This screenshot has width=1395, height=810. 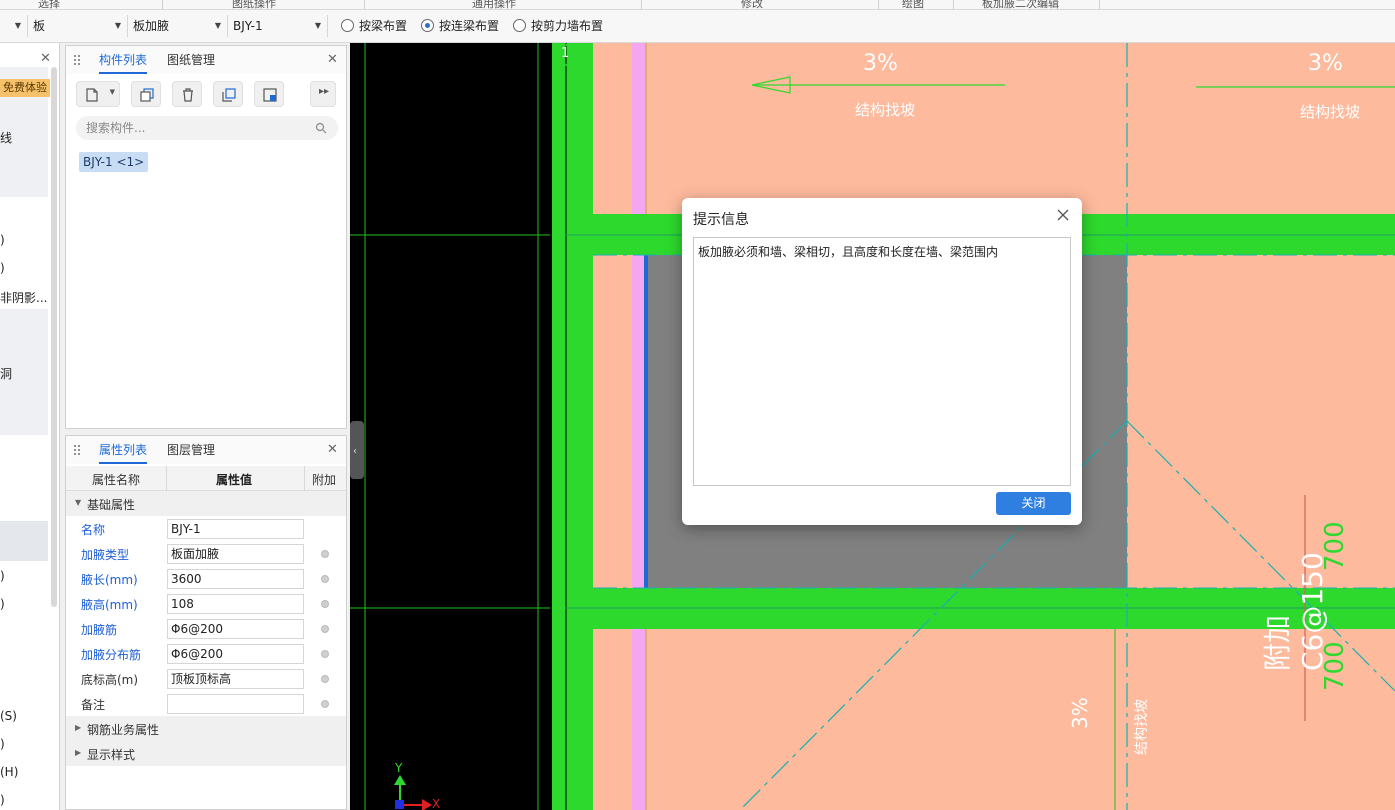 I want to click on close-icon, so click(x=1063, y=215).